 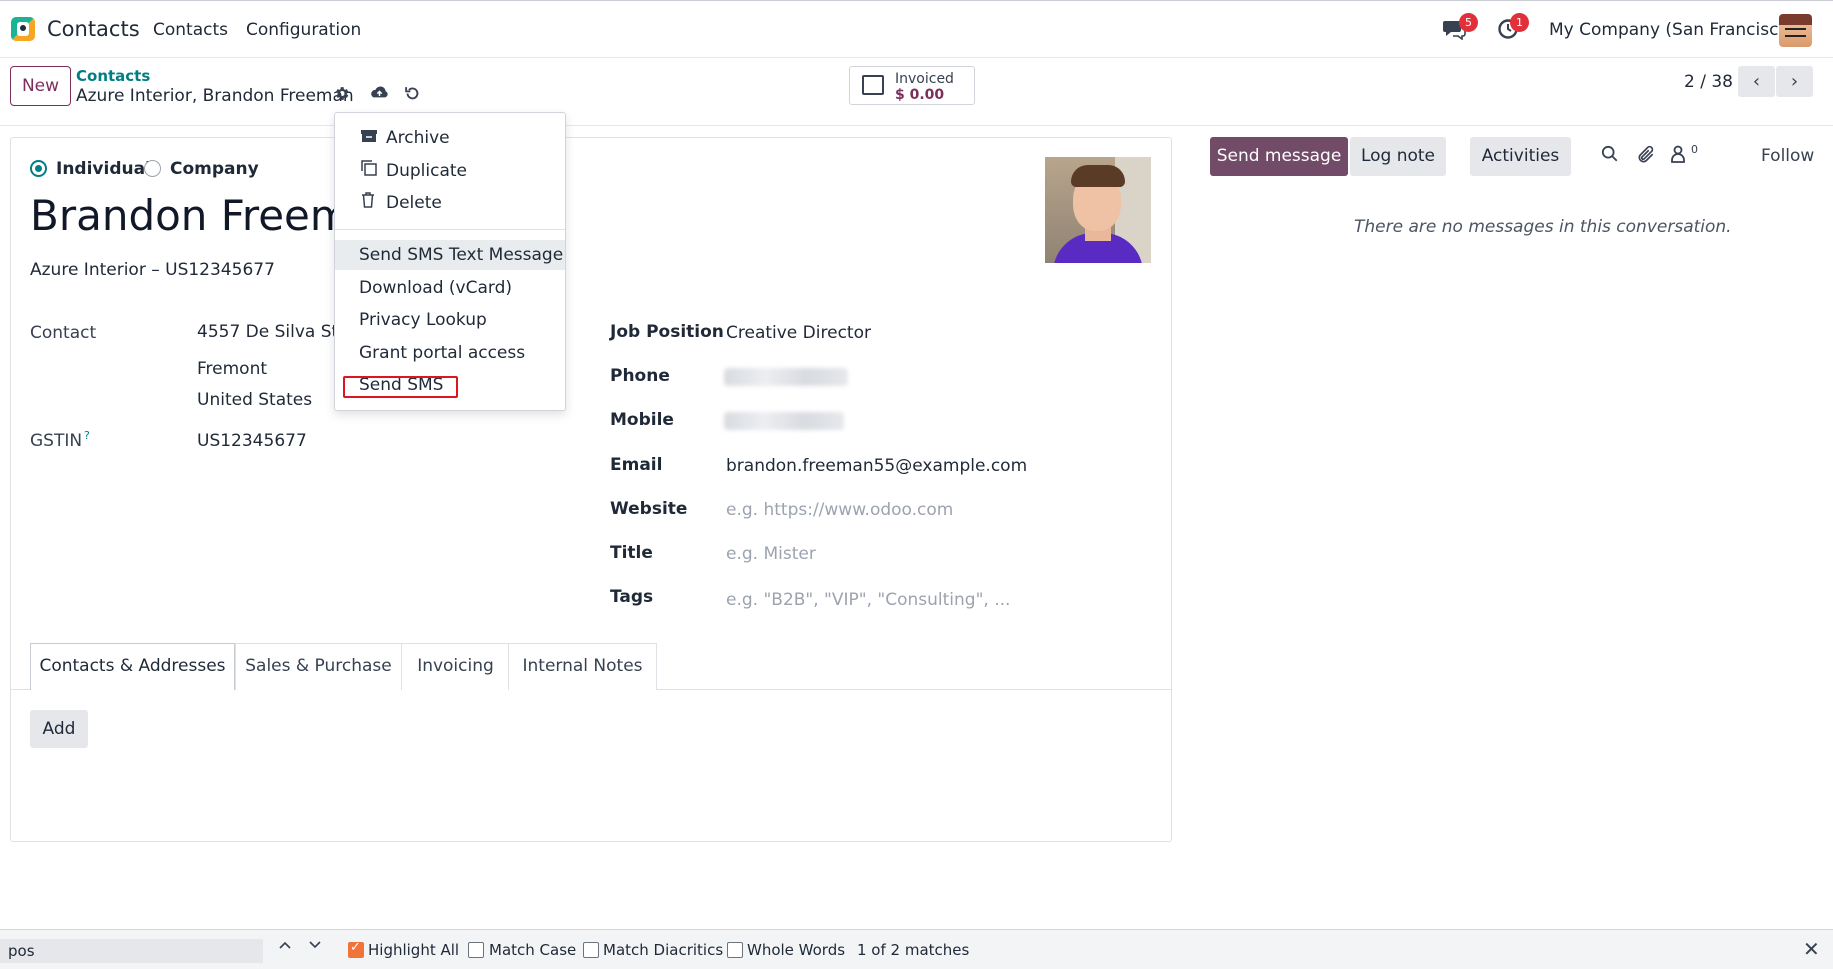 What do you see at coordinates (582, 666) in the screenshot?
I see `tab-internal-notes: Internal Notes` at bounding box center [582, 666].